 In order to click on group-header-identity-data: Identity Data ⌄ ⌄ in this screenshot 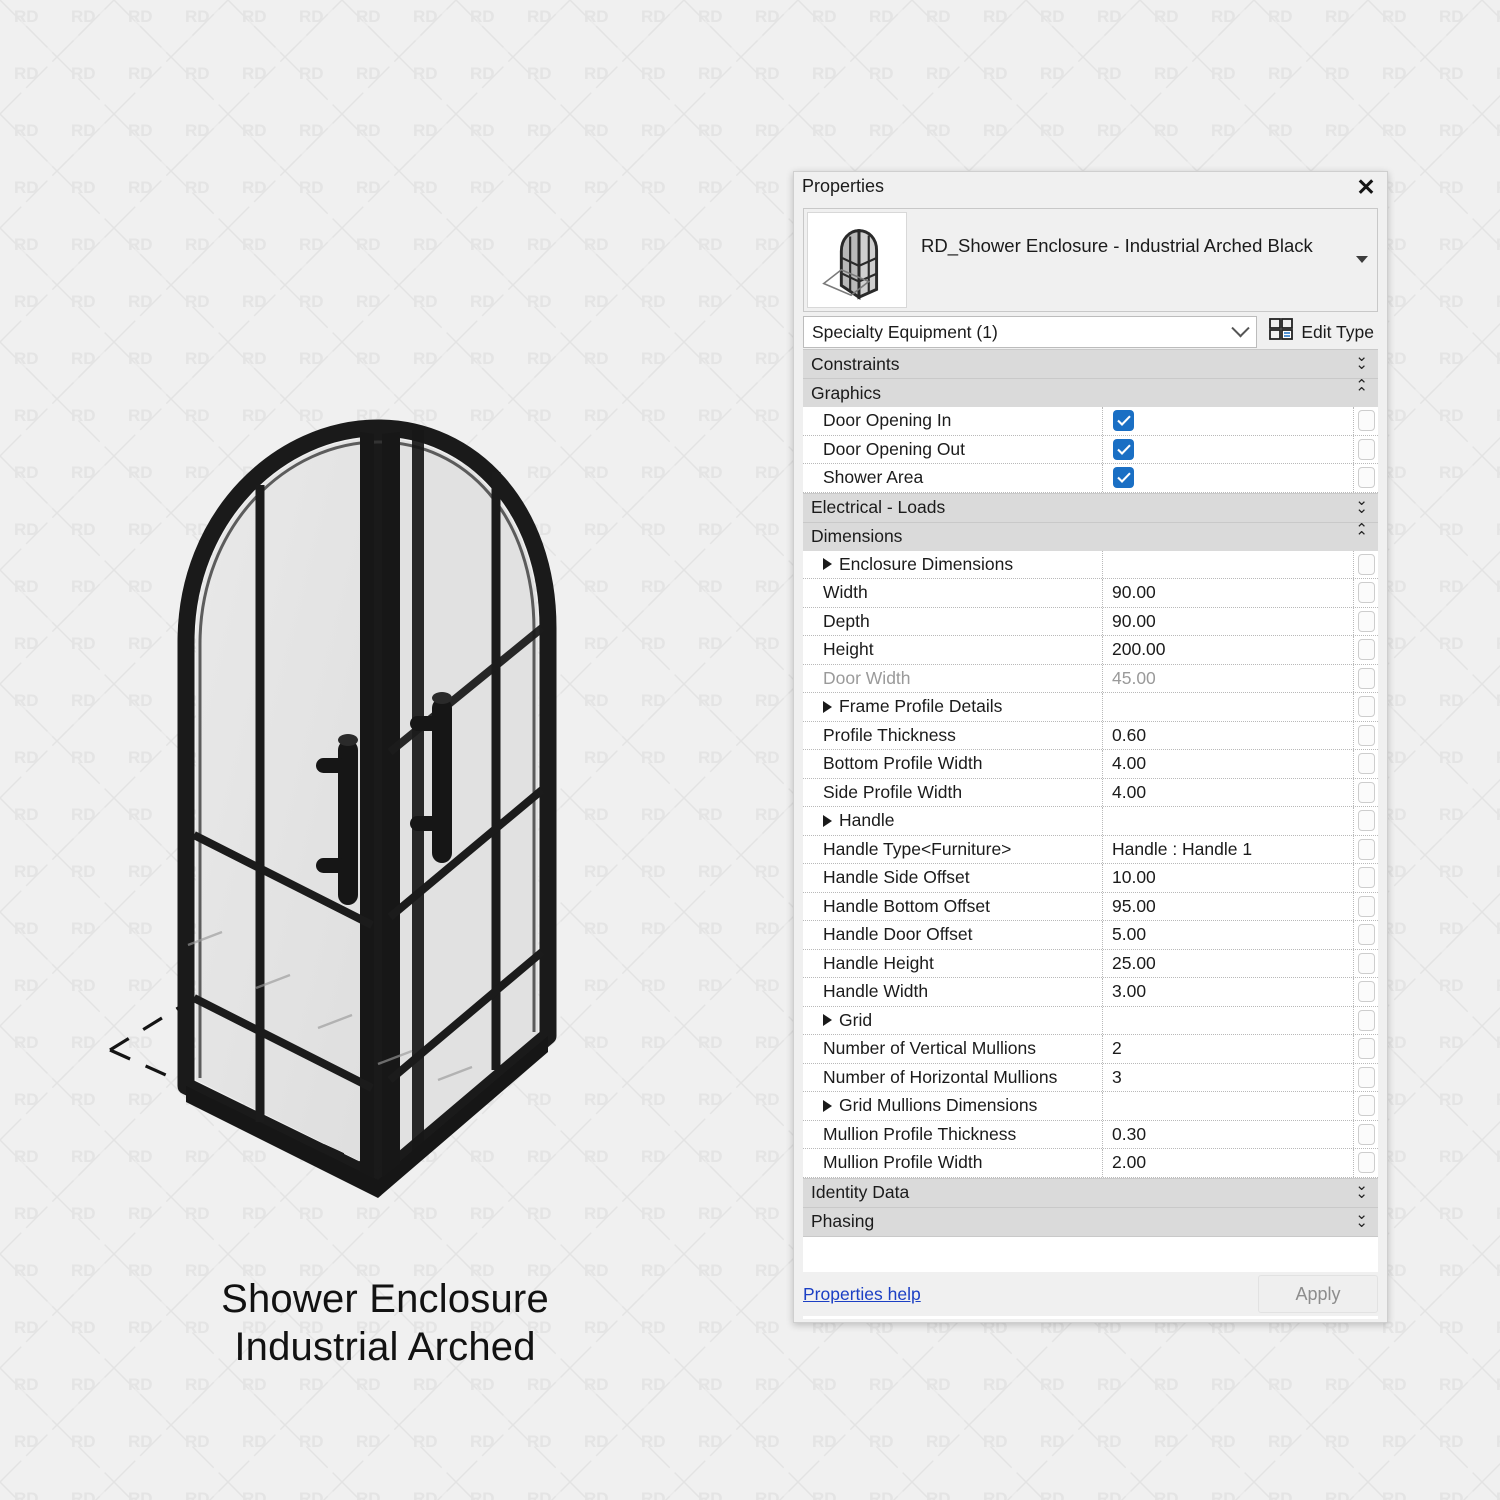, I will do `click(1090, 1191)`.